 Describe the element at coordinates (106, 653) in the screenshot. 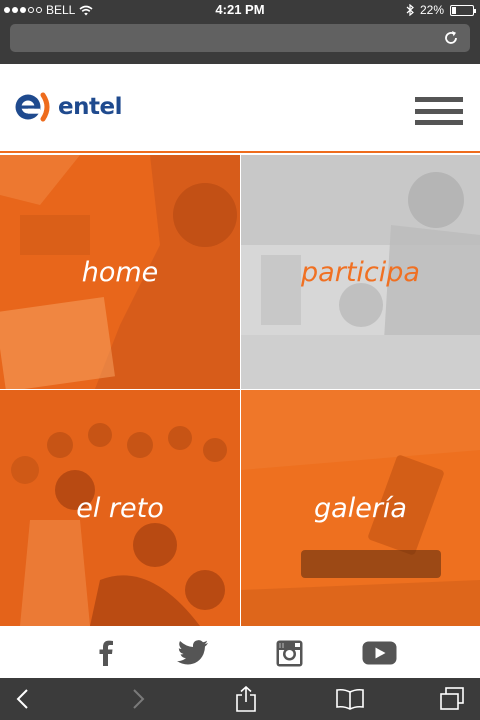

I see `facebook-icon` at that location.